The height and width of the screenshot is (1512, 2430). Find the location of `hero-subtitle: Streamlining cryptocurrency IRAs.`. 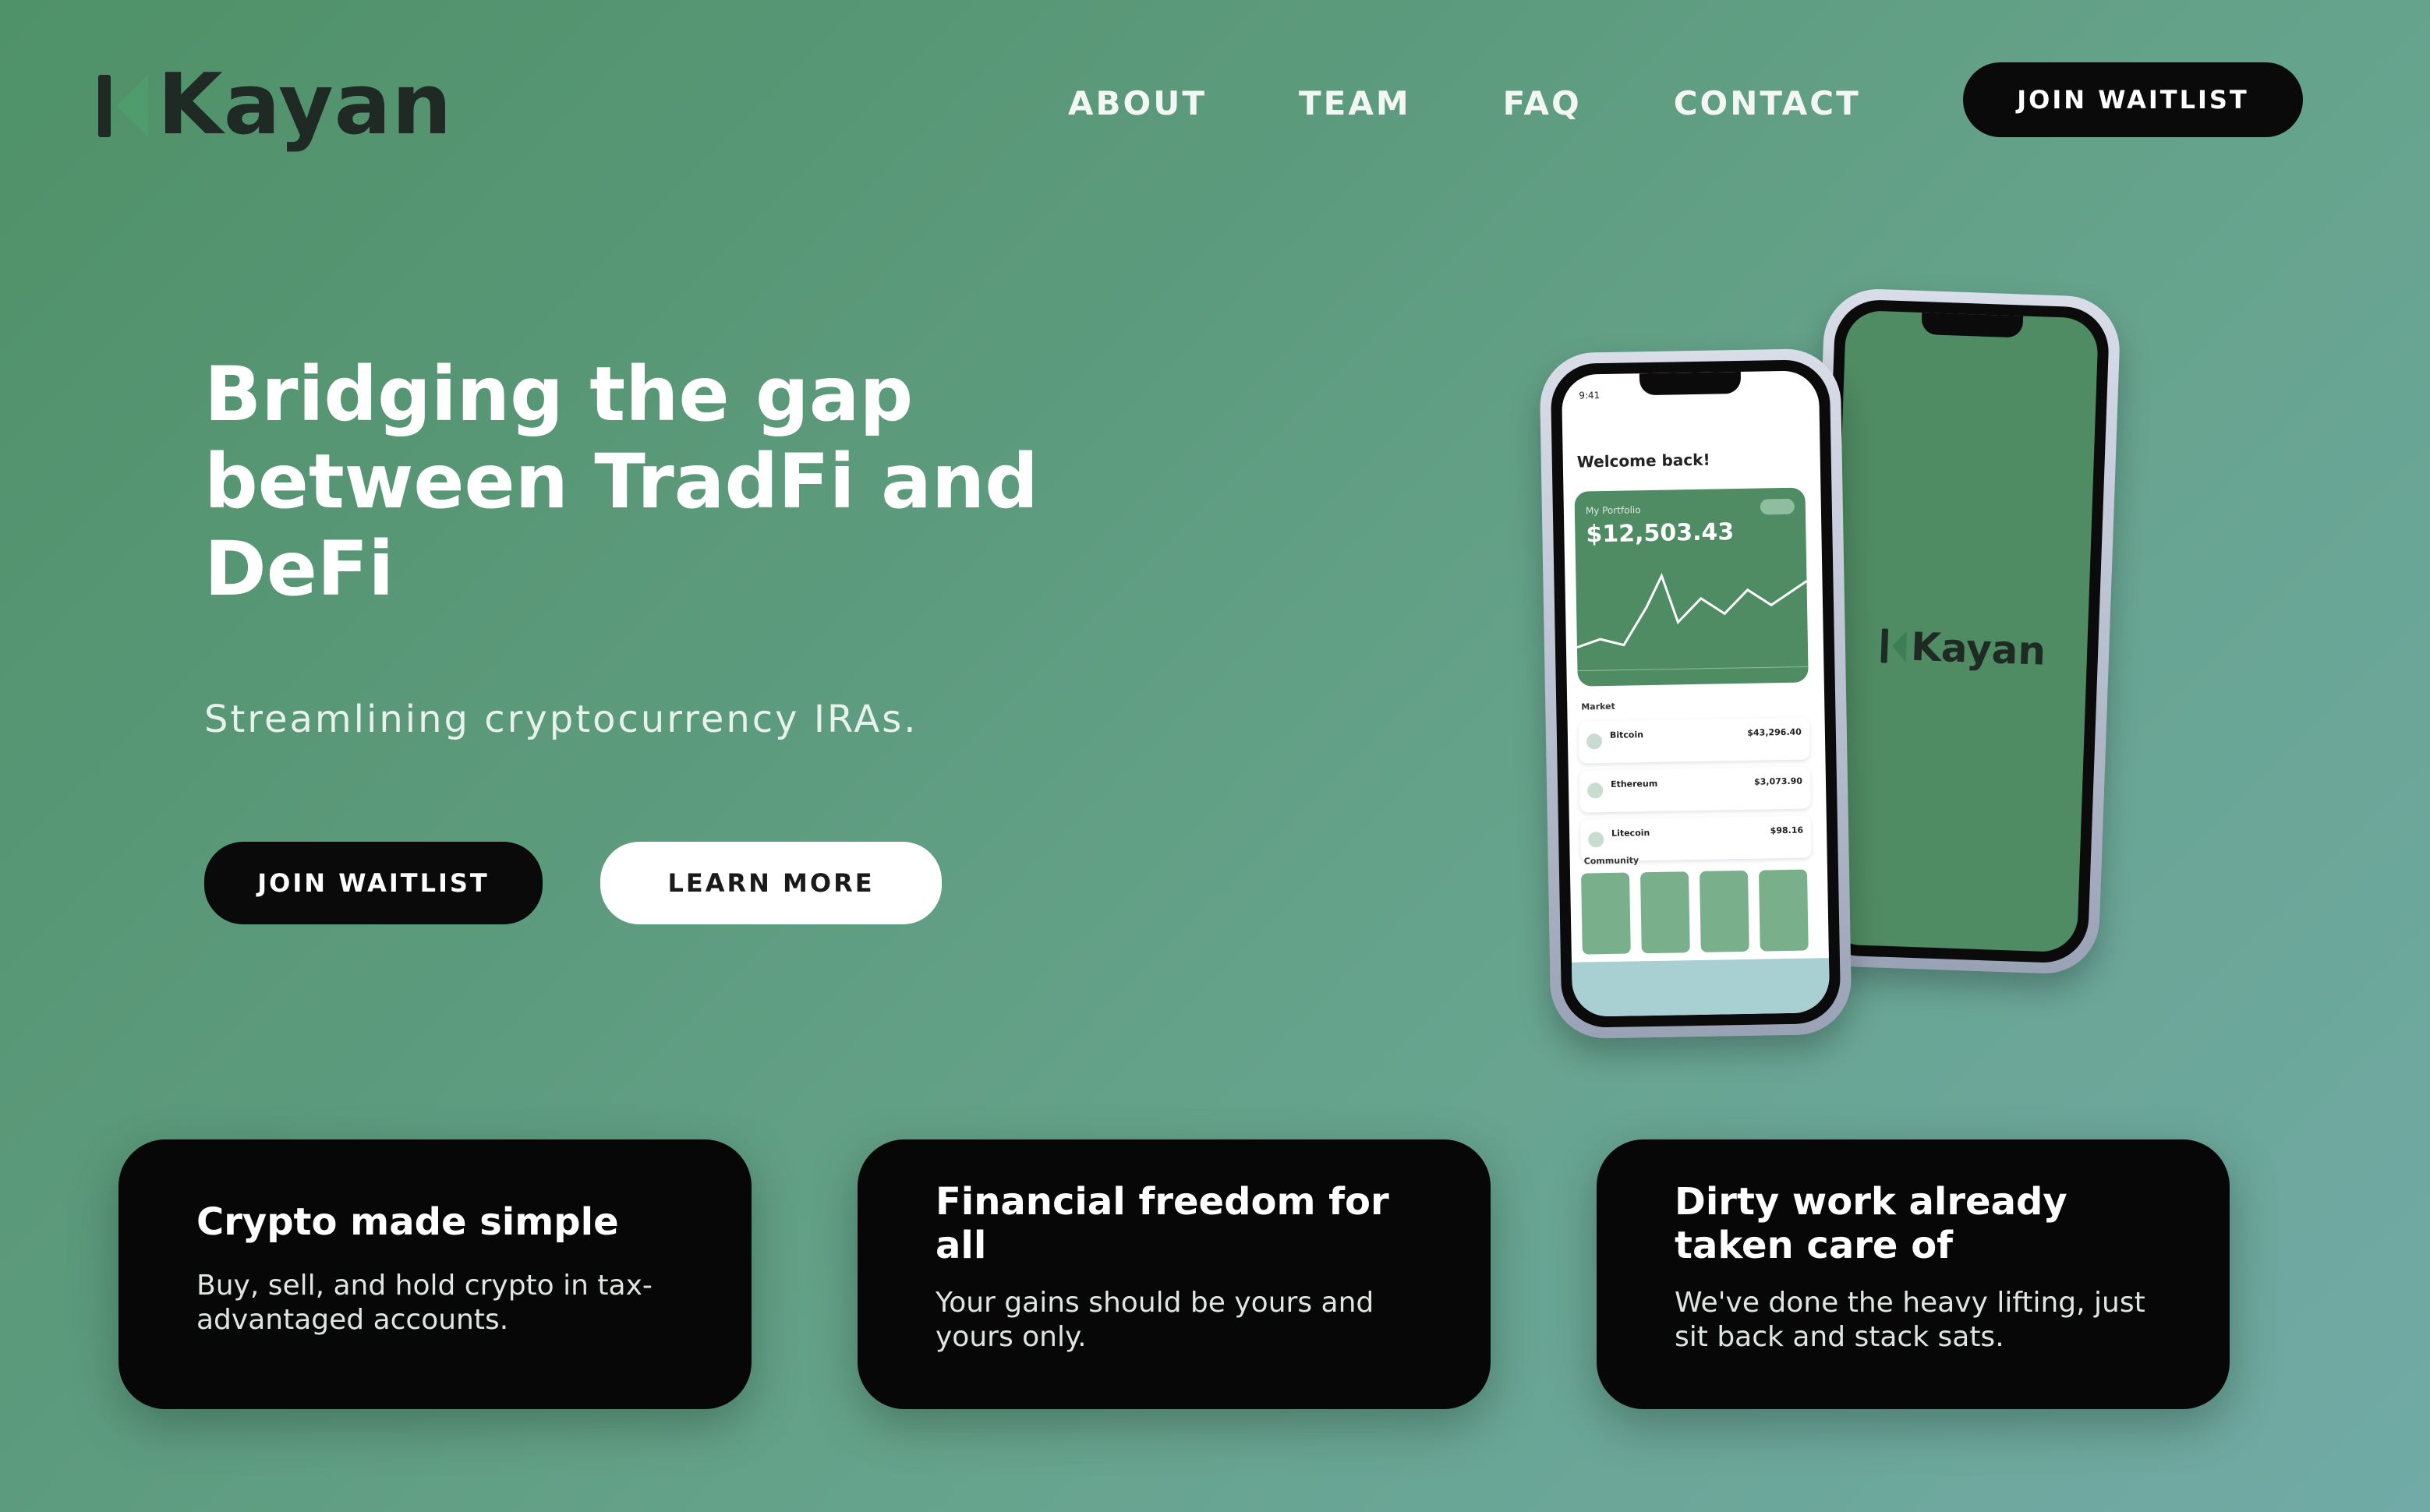

hero-subtitle: Streamlining cryptocurrency IRAs. is located at coordinates (561, 719).